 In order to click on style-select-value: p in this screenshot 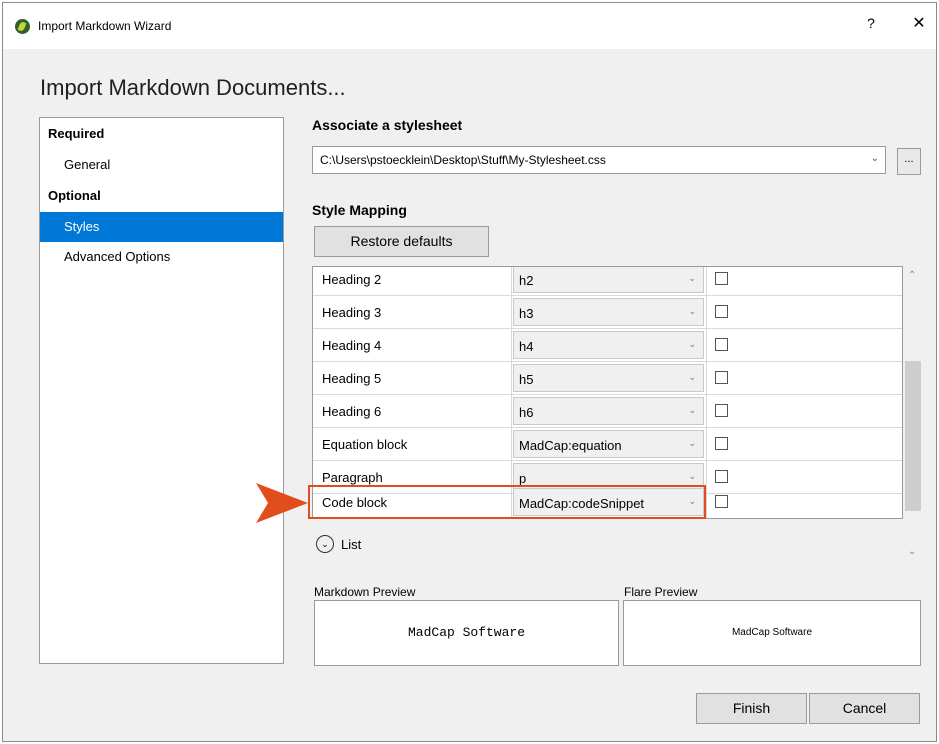, I will do `click(523, 478)`.